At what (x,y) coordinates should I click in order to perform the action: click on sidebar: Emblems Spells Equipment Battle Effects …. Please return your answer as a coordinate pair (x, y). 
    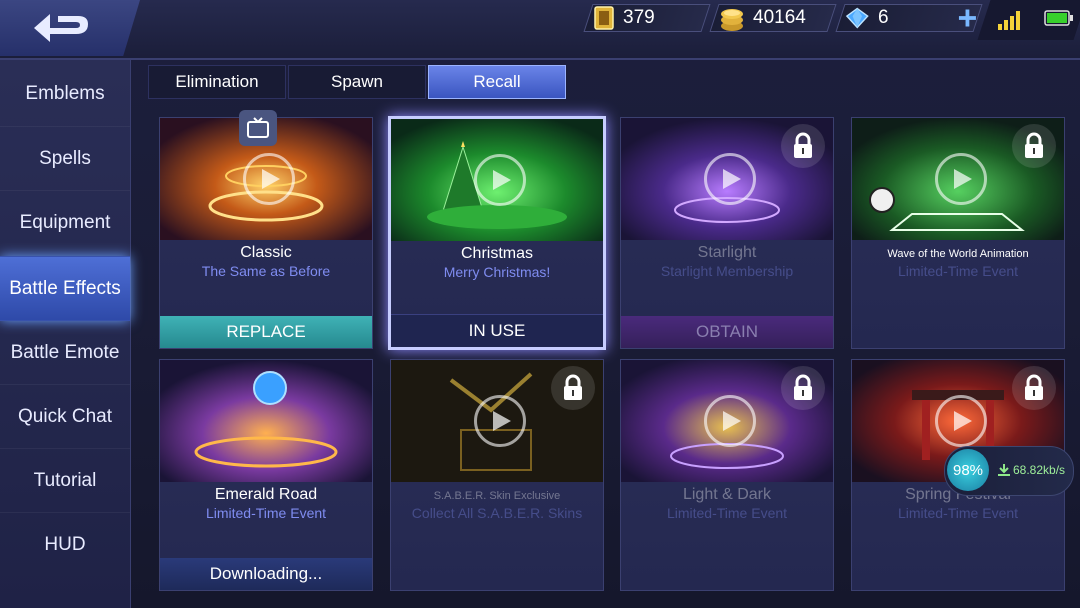
    Looking at the image, I should click on (65, 334).